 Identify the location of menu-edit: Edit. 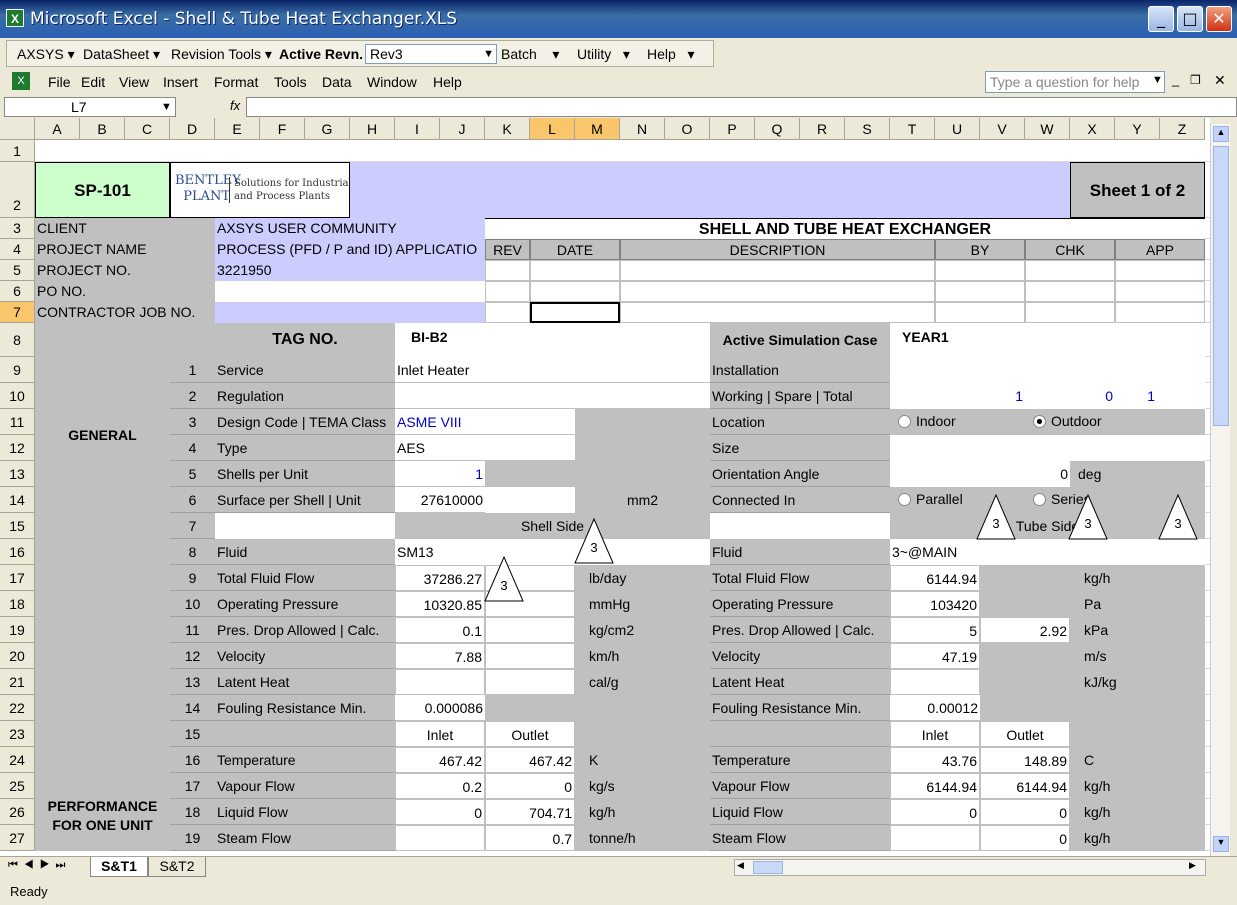
(93, 82).